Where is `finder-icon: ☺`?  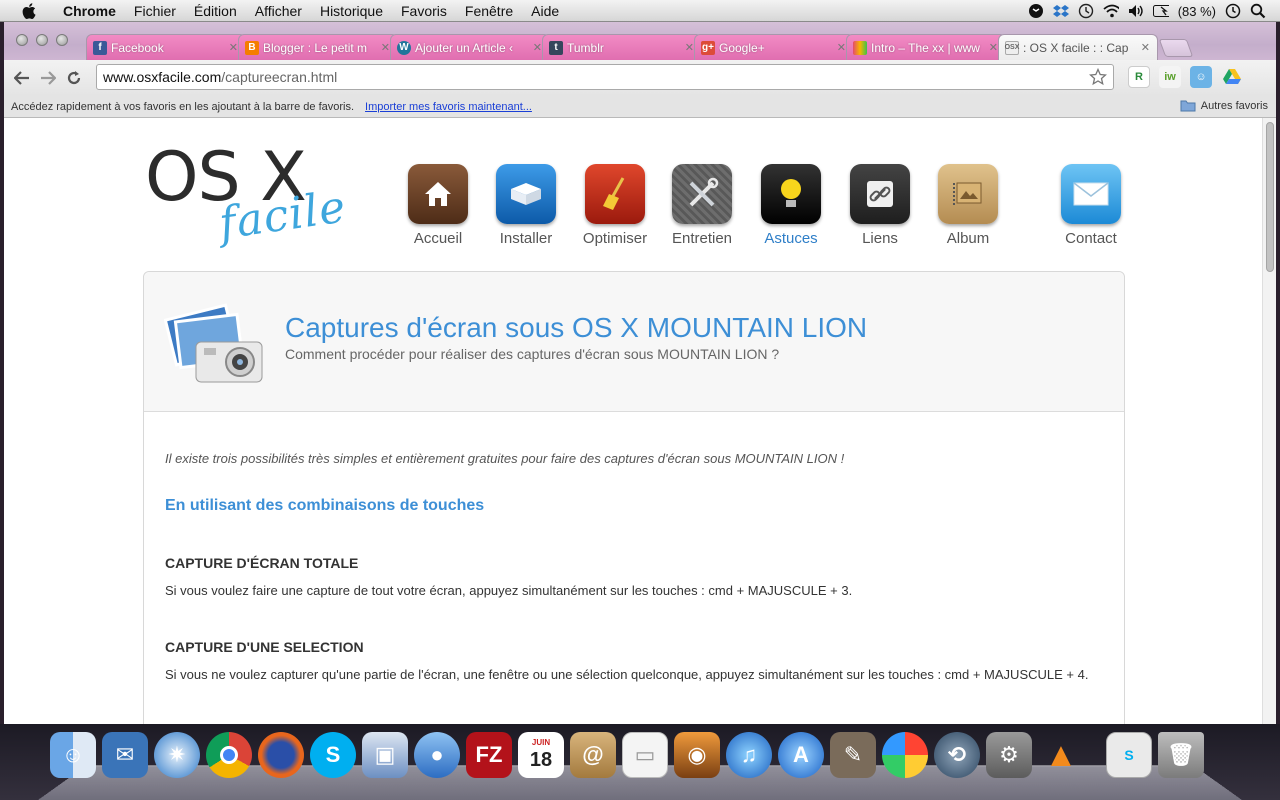
finder-icon: ☺ is located at coordinates (73, 755).